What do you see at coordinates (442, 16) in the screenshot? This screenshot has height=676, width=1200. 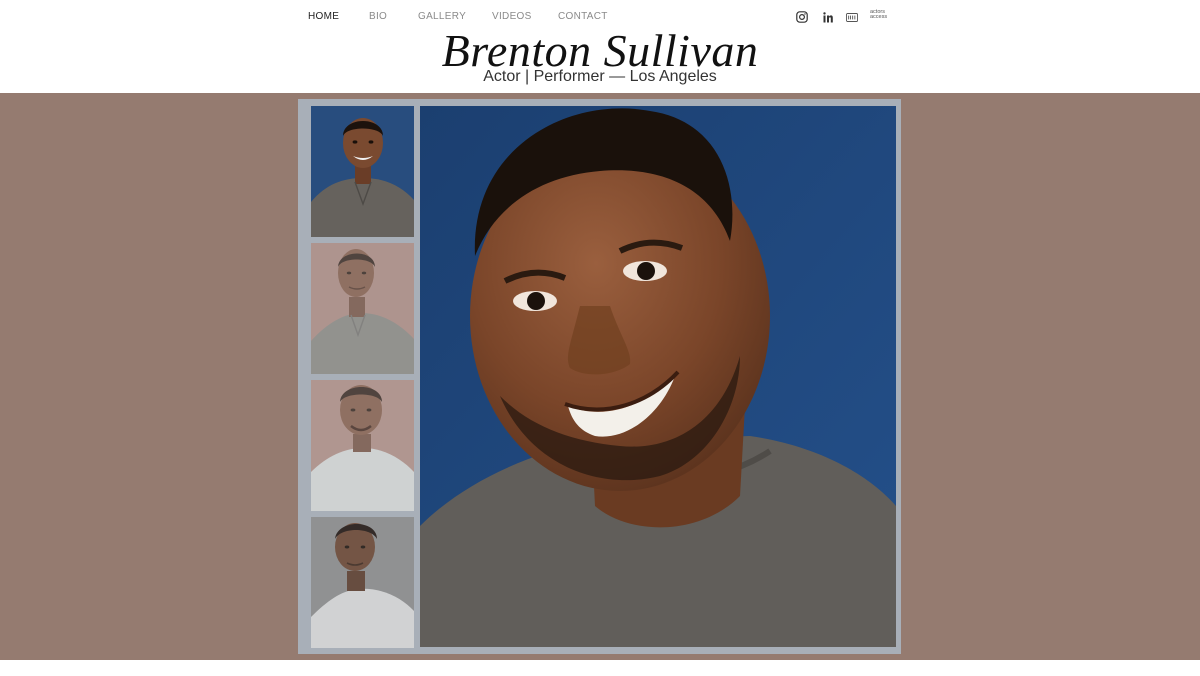 I see `nav-gallery: GALLERY` at bounding box center [442, 16].